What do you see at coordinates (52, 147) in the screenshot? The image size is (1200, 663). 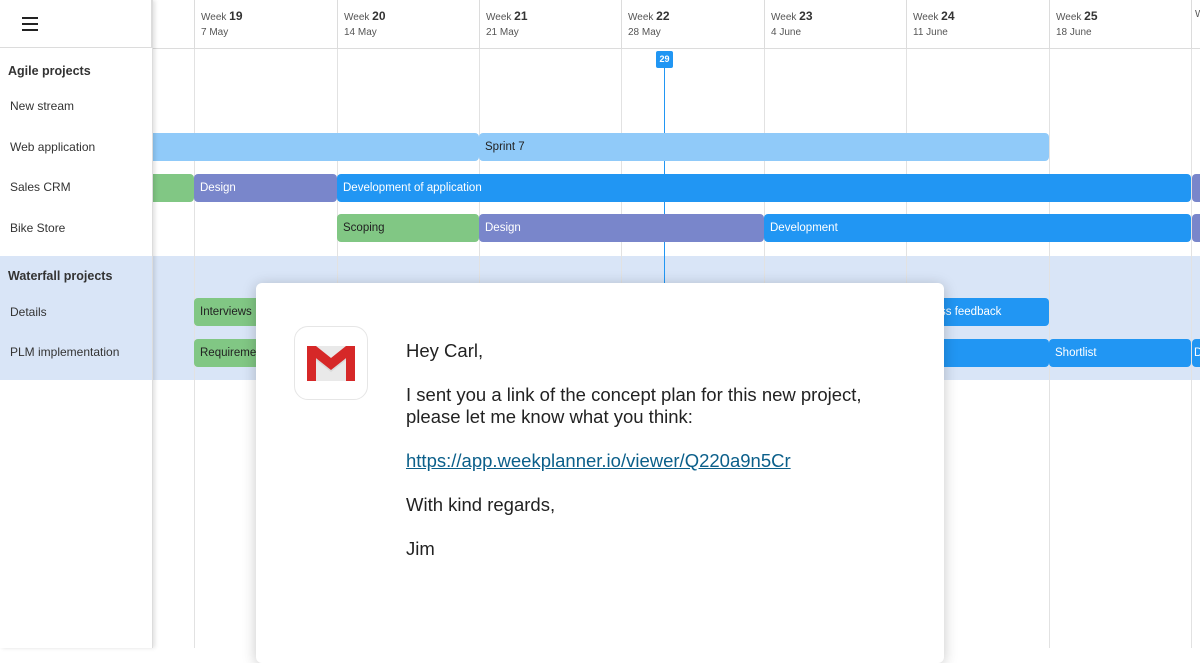 I see `row-label: Web application` at bounding box center [52, 147].